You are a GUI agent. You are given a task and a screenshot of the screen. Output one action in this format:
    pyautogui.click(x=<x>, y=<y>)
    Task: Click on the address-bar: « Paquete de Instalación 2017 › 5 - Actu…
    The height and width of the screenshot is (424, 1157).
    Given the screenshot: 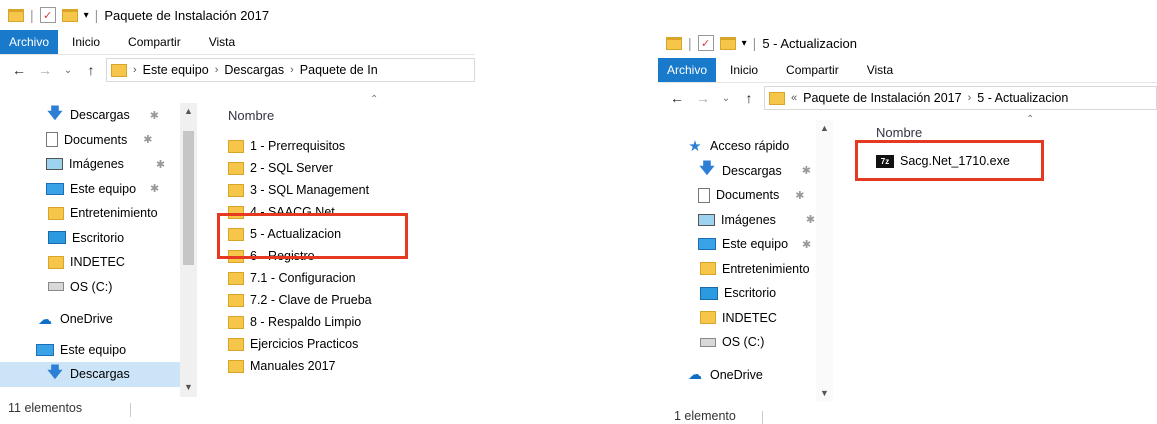 What is the action you would take?
    pyautogui.click(x=960, y=98)
    